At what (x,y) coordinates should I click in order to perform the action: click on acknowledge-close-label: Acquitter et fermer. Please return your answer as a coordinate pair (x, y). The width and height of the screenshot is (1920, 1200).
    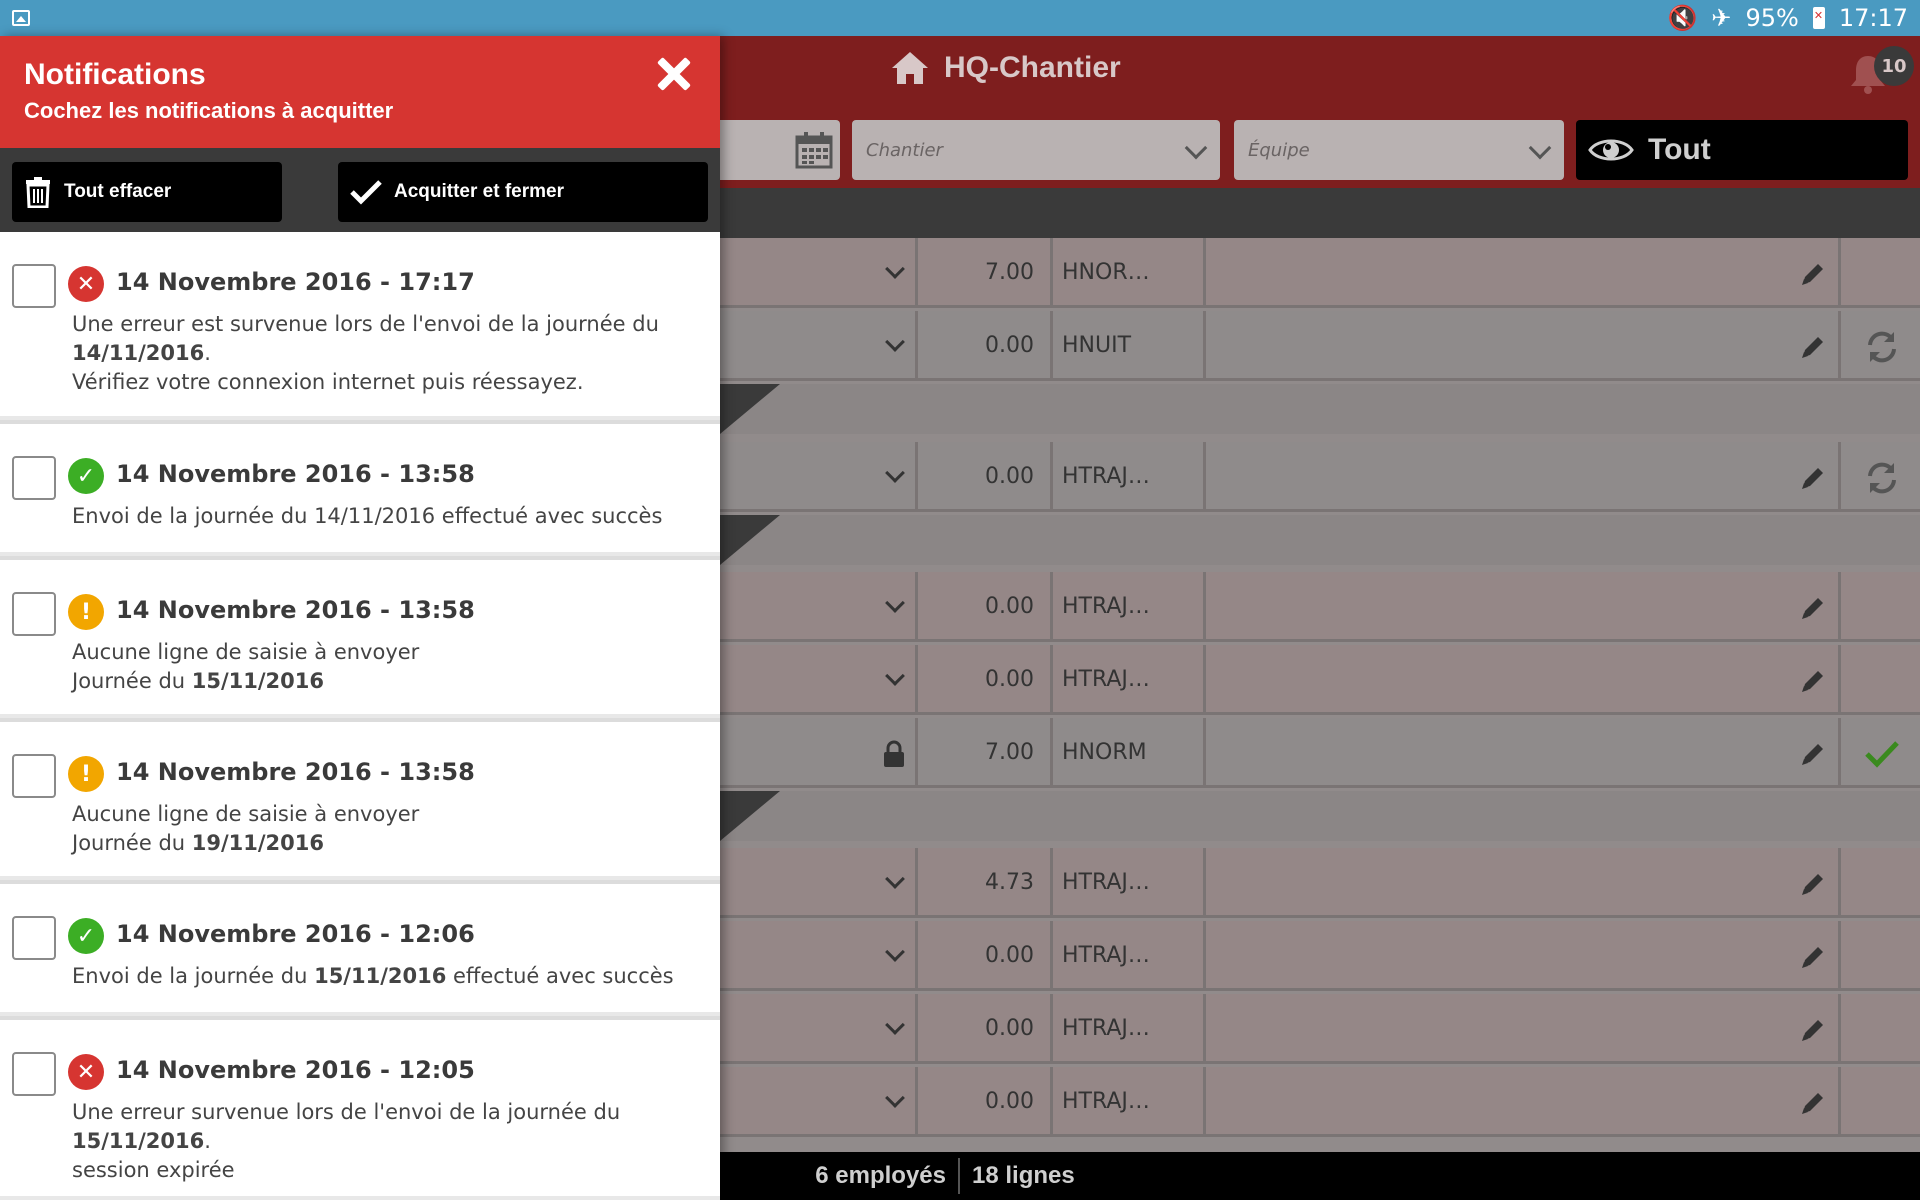
    Looking at the image, I should click on (479, 191).